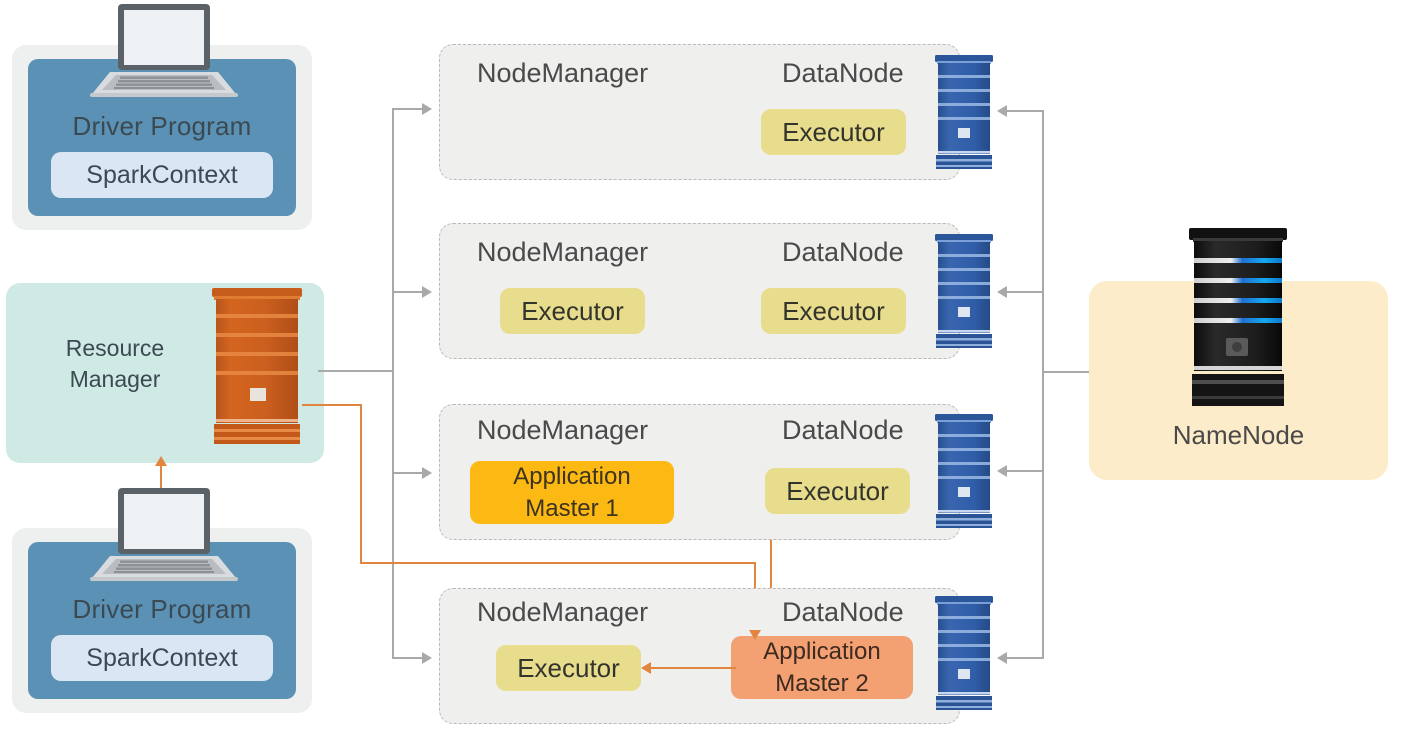  What do you see at coordinates (257, 367) in the screenshot?
I see `server-tower-orange-icon` at bounding box center [257, 367].